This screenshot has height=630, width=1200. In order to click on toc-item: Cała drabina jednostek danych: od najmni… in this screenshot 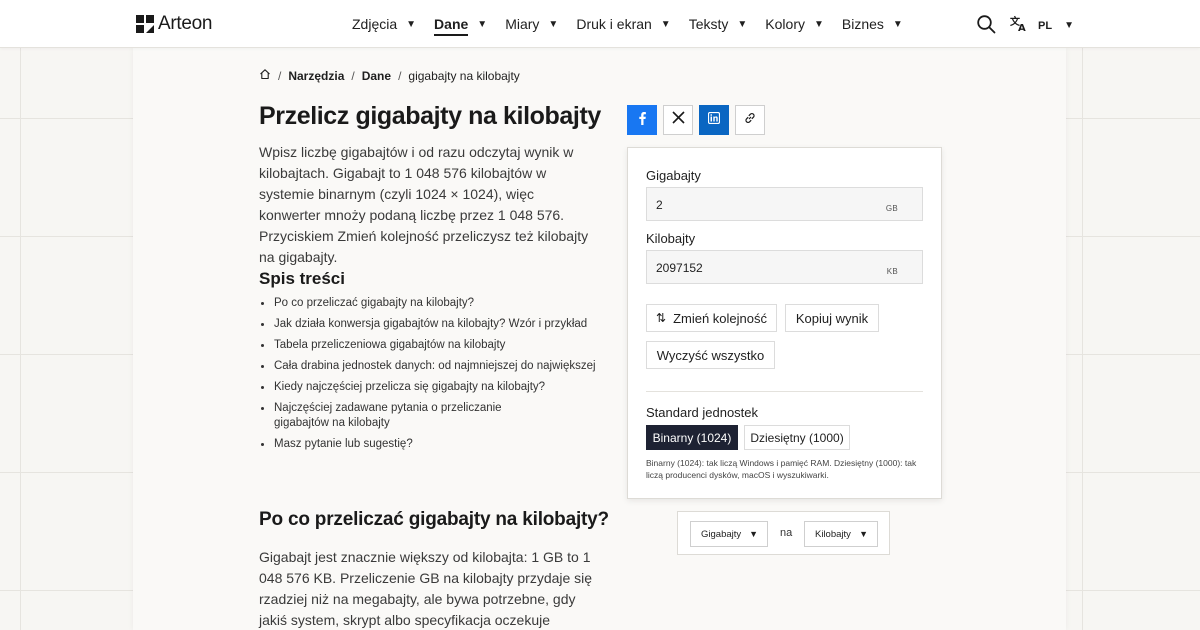, I will do `click(431, 366)`.